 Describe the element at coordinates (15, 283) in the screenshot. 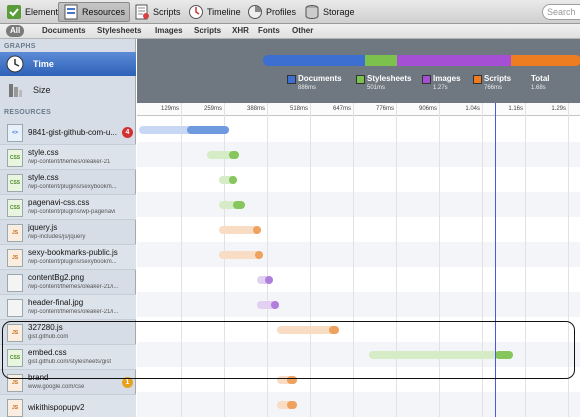

I see `img-file-icon` at that location.